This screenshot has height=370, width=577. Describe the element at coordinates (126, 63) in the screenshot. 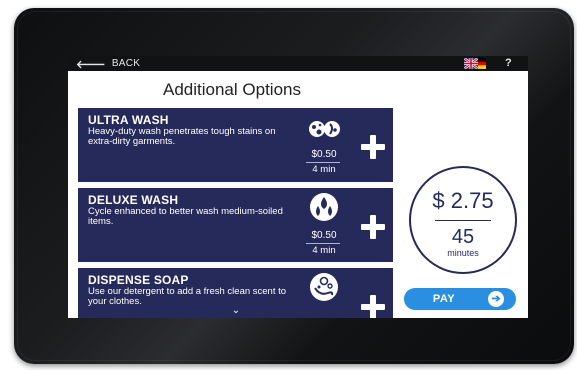

I see `back-label: BACK` at that location.